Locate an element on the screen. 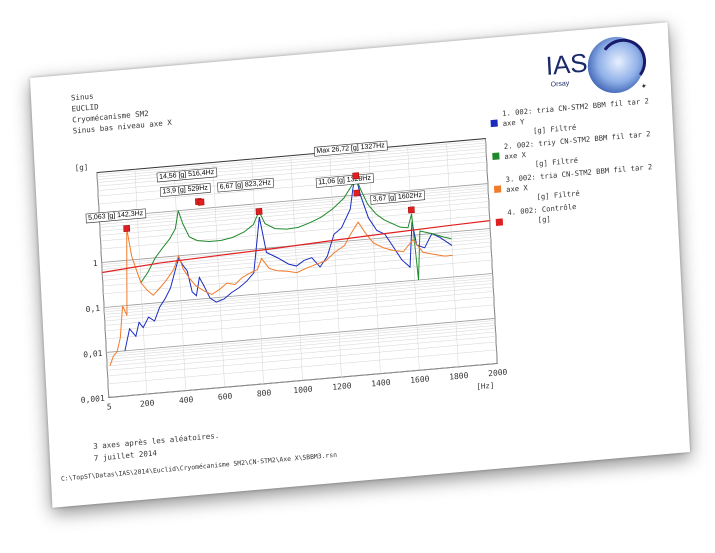  x-tick-label: 1800 is located at coordinates (459, 376).